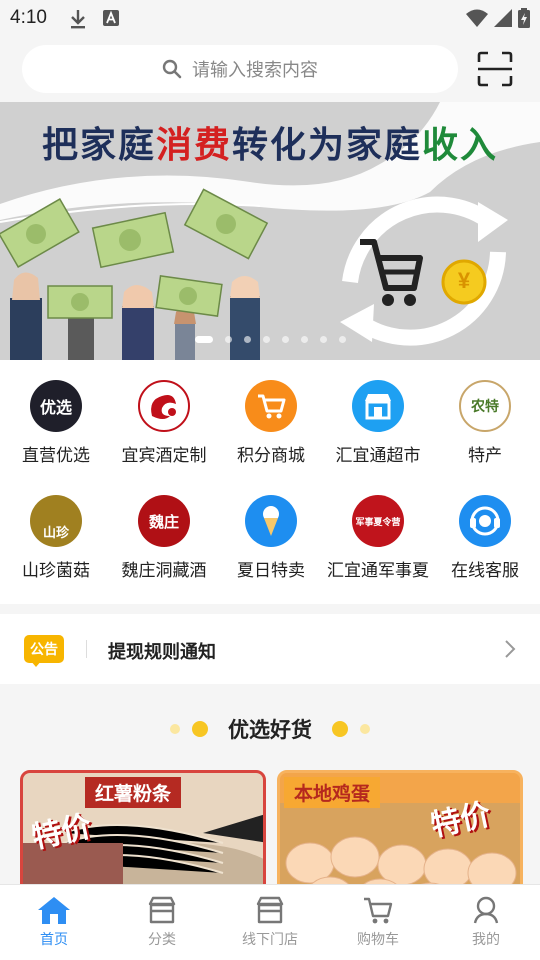 This screenshot has width=540, height=960. I want to click on military-camp-icon: 军事夏令营, so click(378, 521).